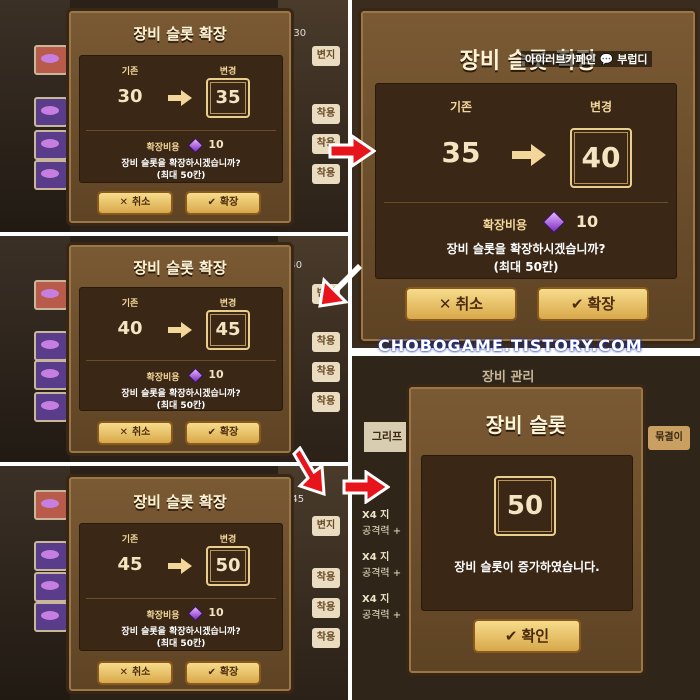 The width and height of the screenshot is (700, 700). What do you see at coordinates (130, 564) in the screenshot?
I see `before-value: 45` at bounding box center [130, 564].